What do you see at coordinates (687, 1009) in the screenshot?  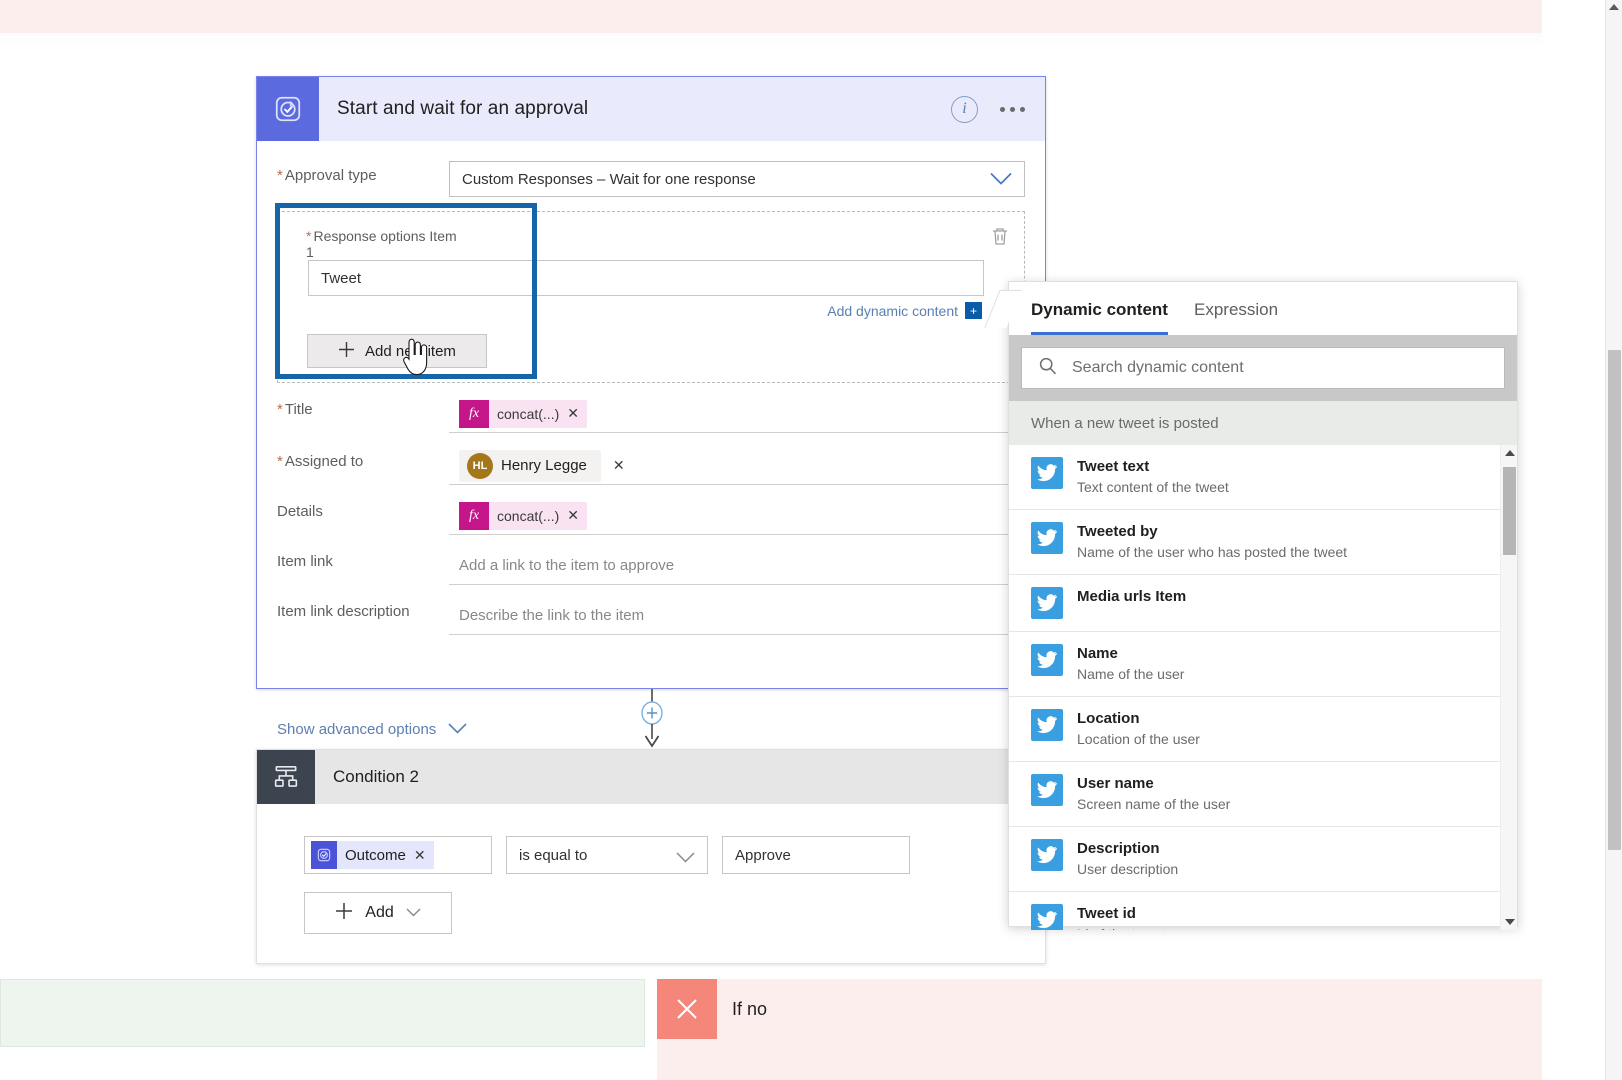 I see `x-icon` at bounding box center [687, 1009].